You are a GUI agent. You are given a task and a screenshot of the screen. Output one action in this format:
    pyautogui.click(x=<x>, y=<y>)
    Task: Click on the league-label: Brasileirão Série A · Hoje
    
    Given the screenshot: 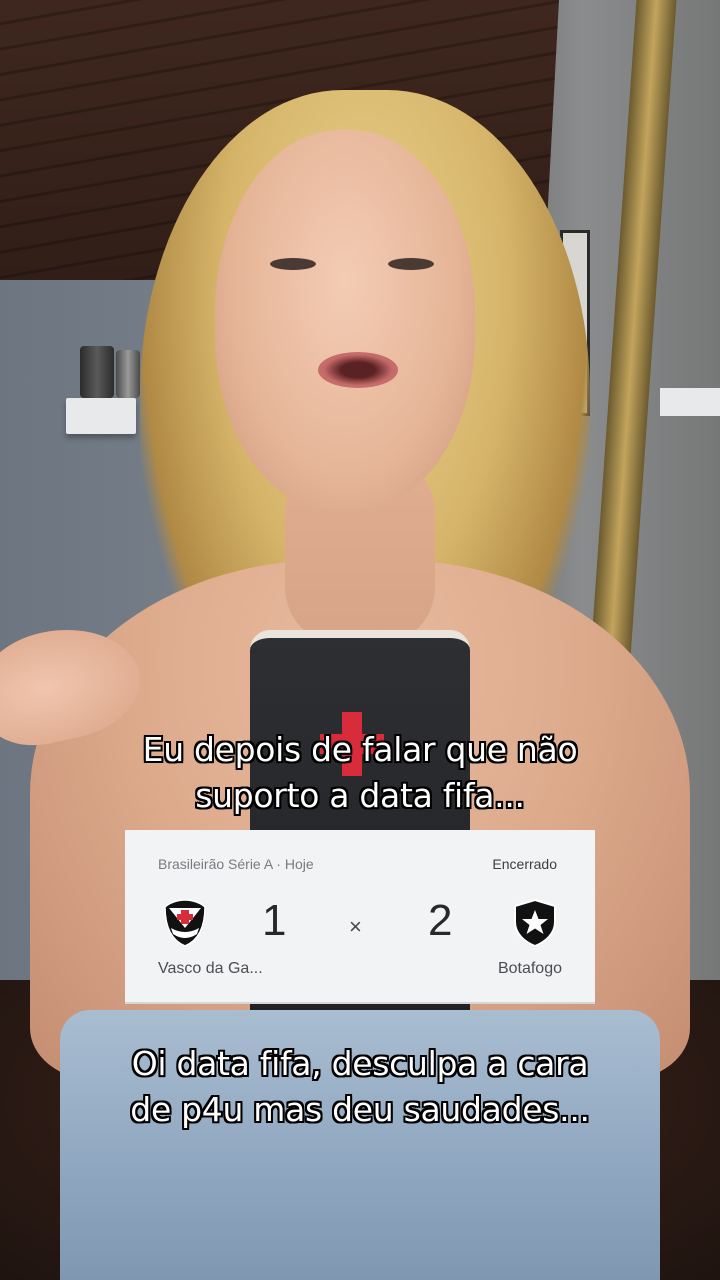 What is the action you would take?
    pyautogui.click(x=236, y=864)
    